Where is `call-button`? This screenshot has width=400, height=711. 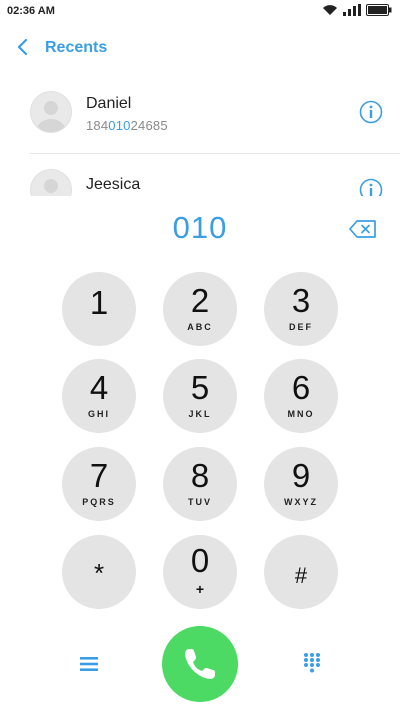 call-button is located at coordinates (200, 664).